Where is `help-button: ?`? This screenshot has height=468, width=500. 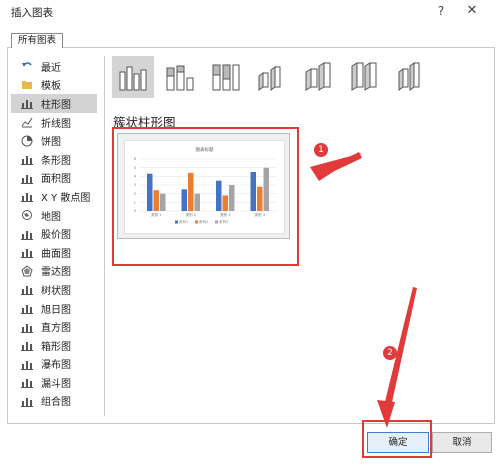 help-button: ? is located at coordinates (441, 11).